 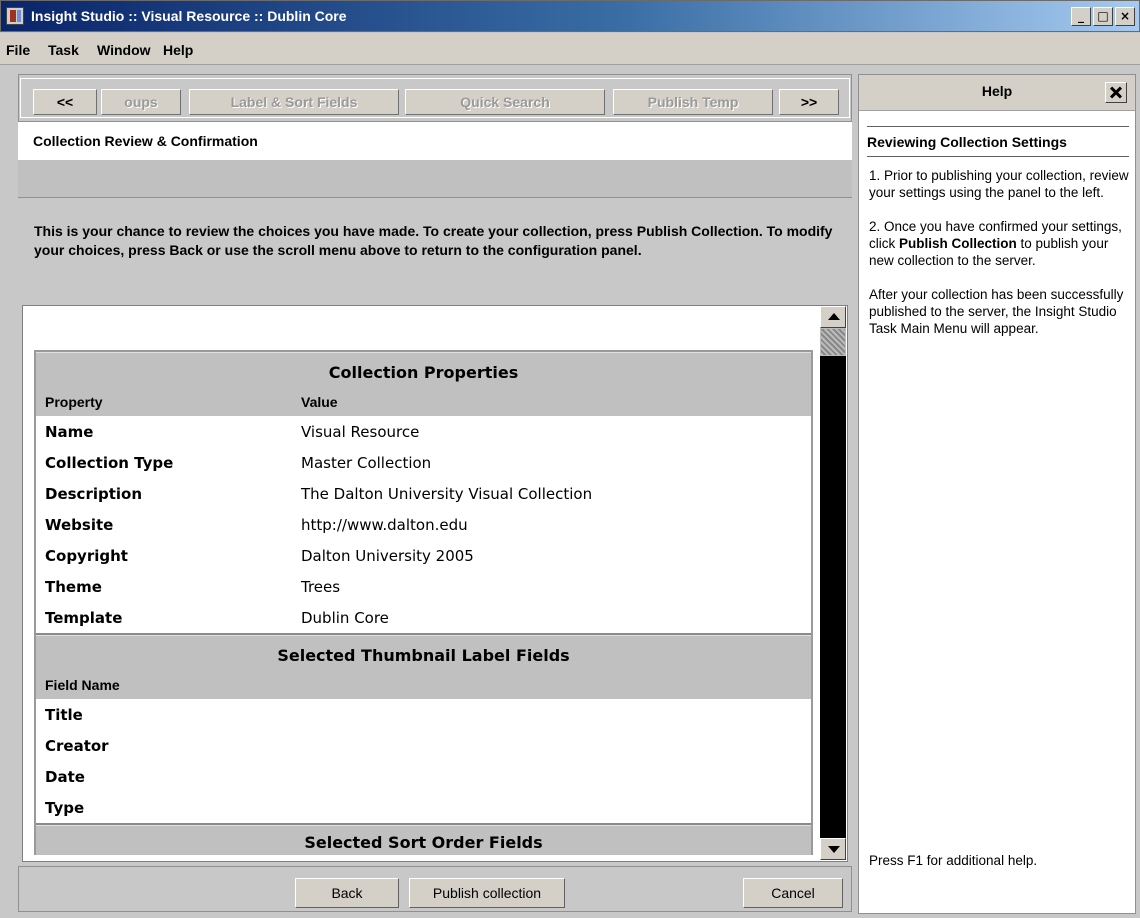 I want to click on cancel-button: Cancel, so click(x=793, y=893).